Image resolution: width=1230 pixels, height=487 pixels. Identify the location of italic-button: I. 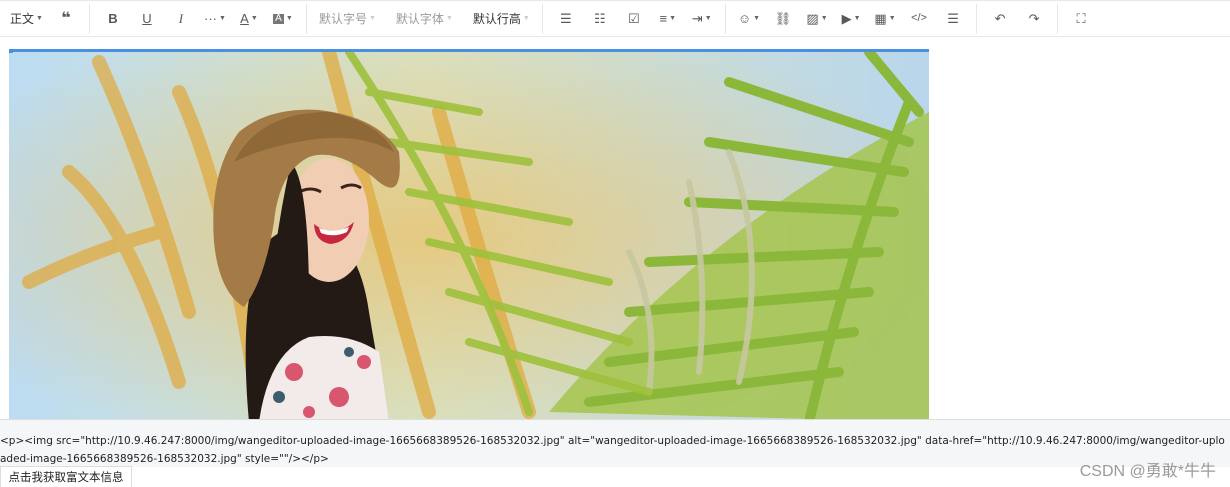
(181, 19).